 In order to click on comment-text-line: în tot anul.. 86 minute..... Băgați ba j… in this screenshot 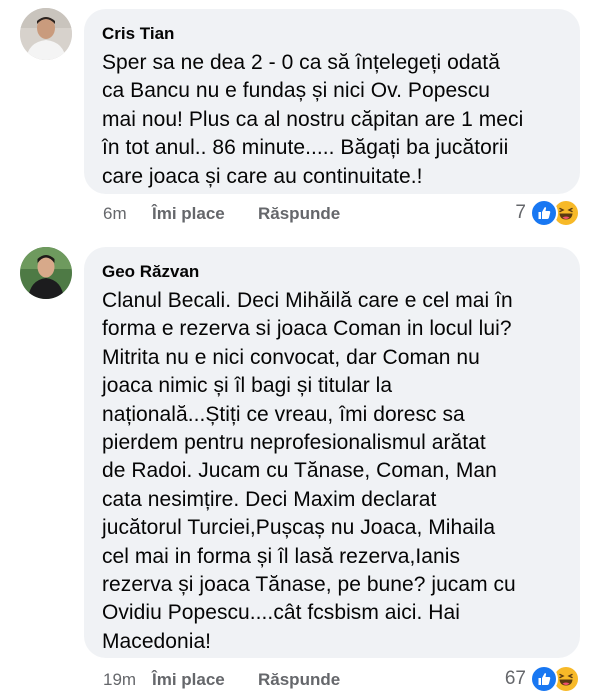, I will do `click(305, 148)`.